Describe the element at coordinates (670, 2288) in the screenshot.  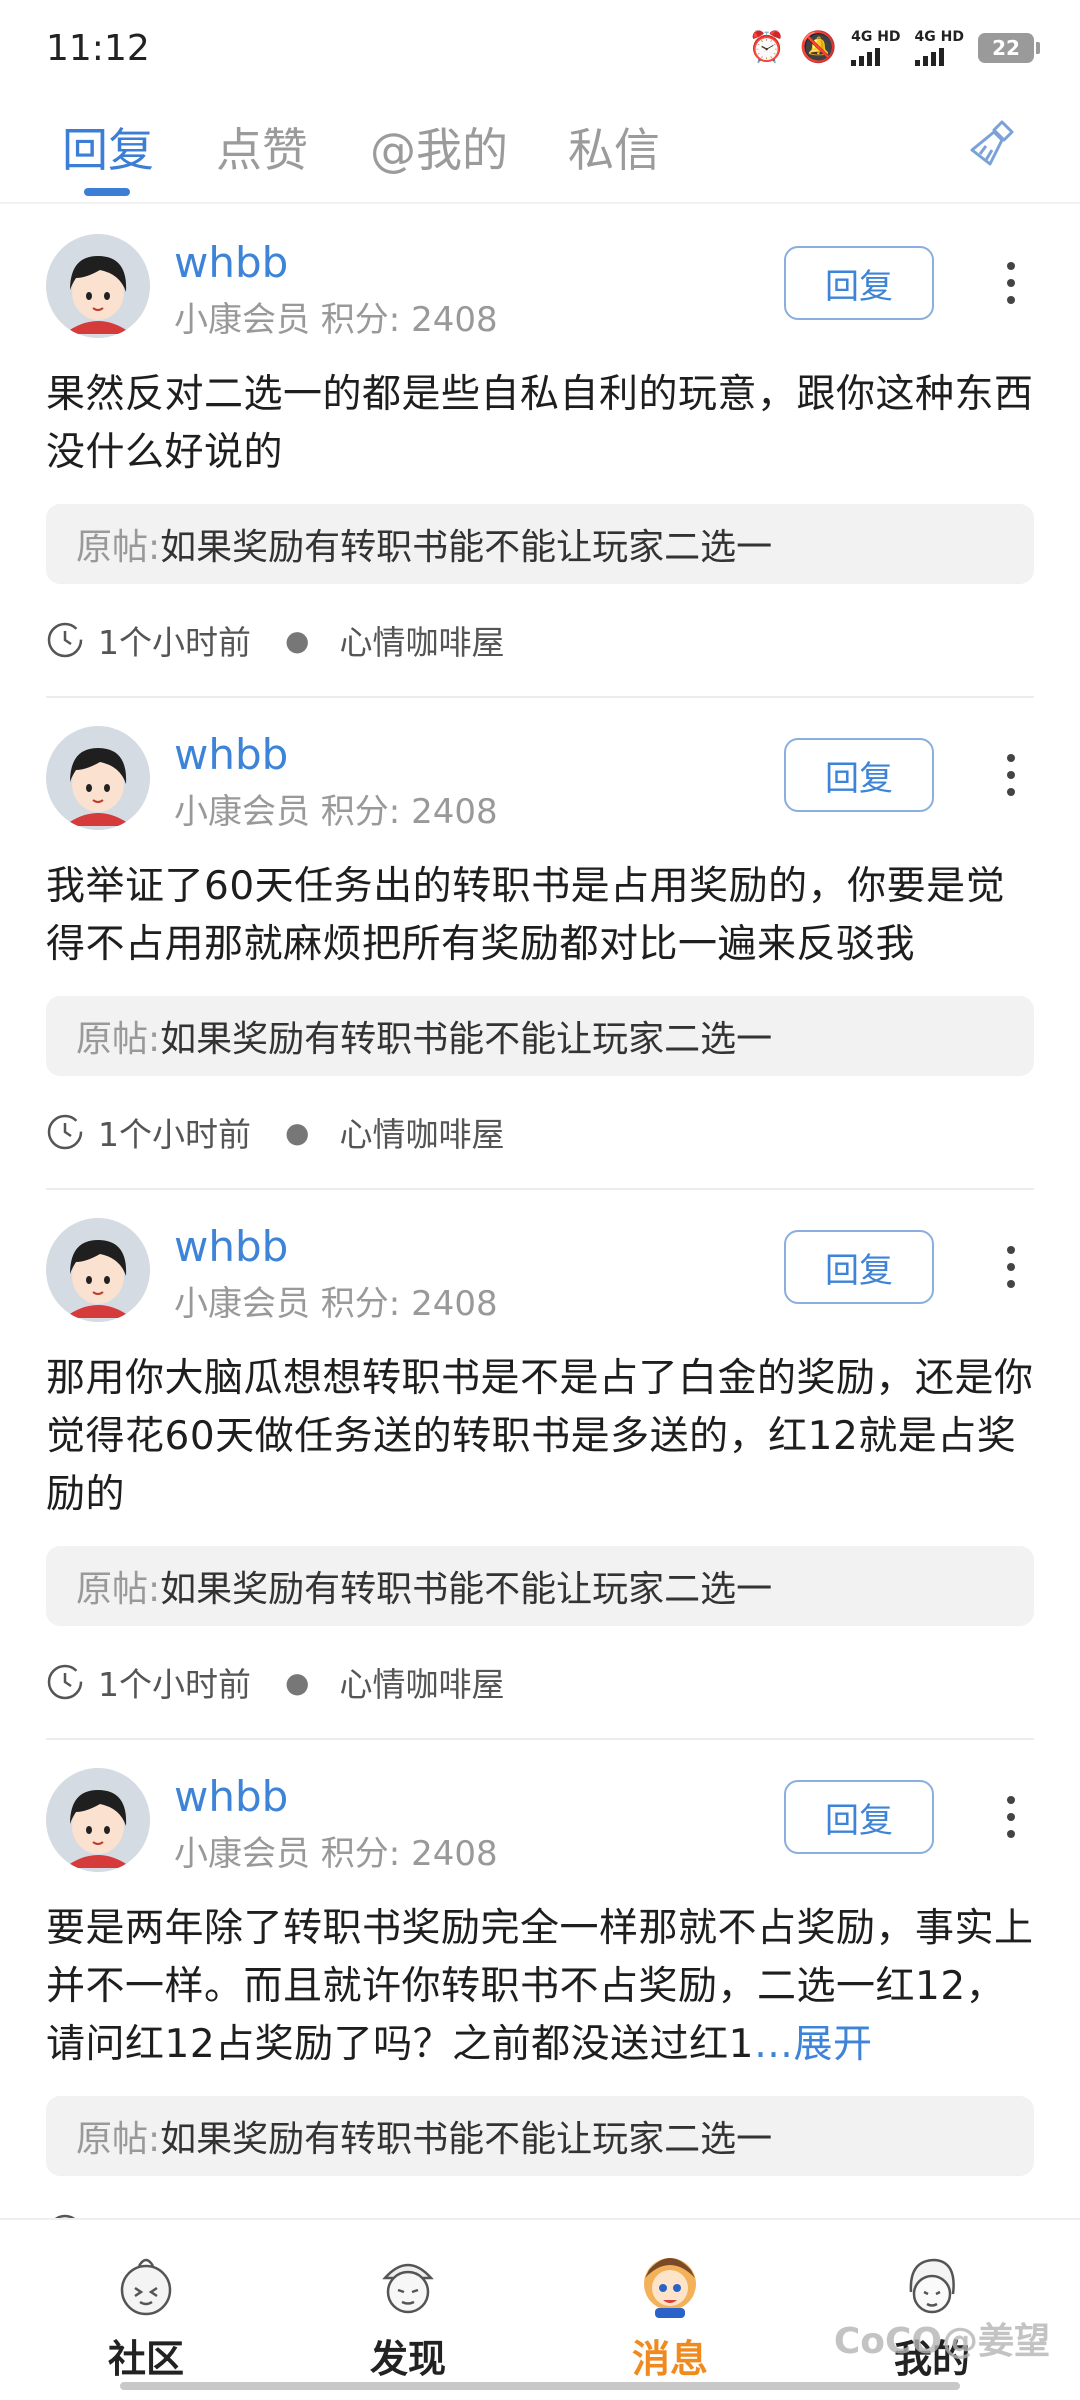
I see `message-icon` at that location.